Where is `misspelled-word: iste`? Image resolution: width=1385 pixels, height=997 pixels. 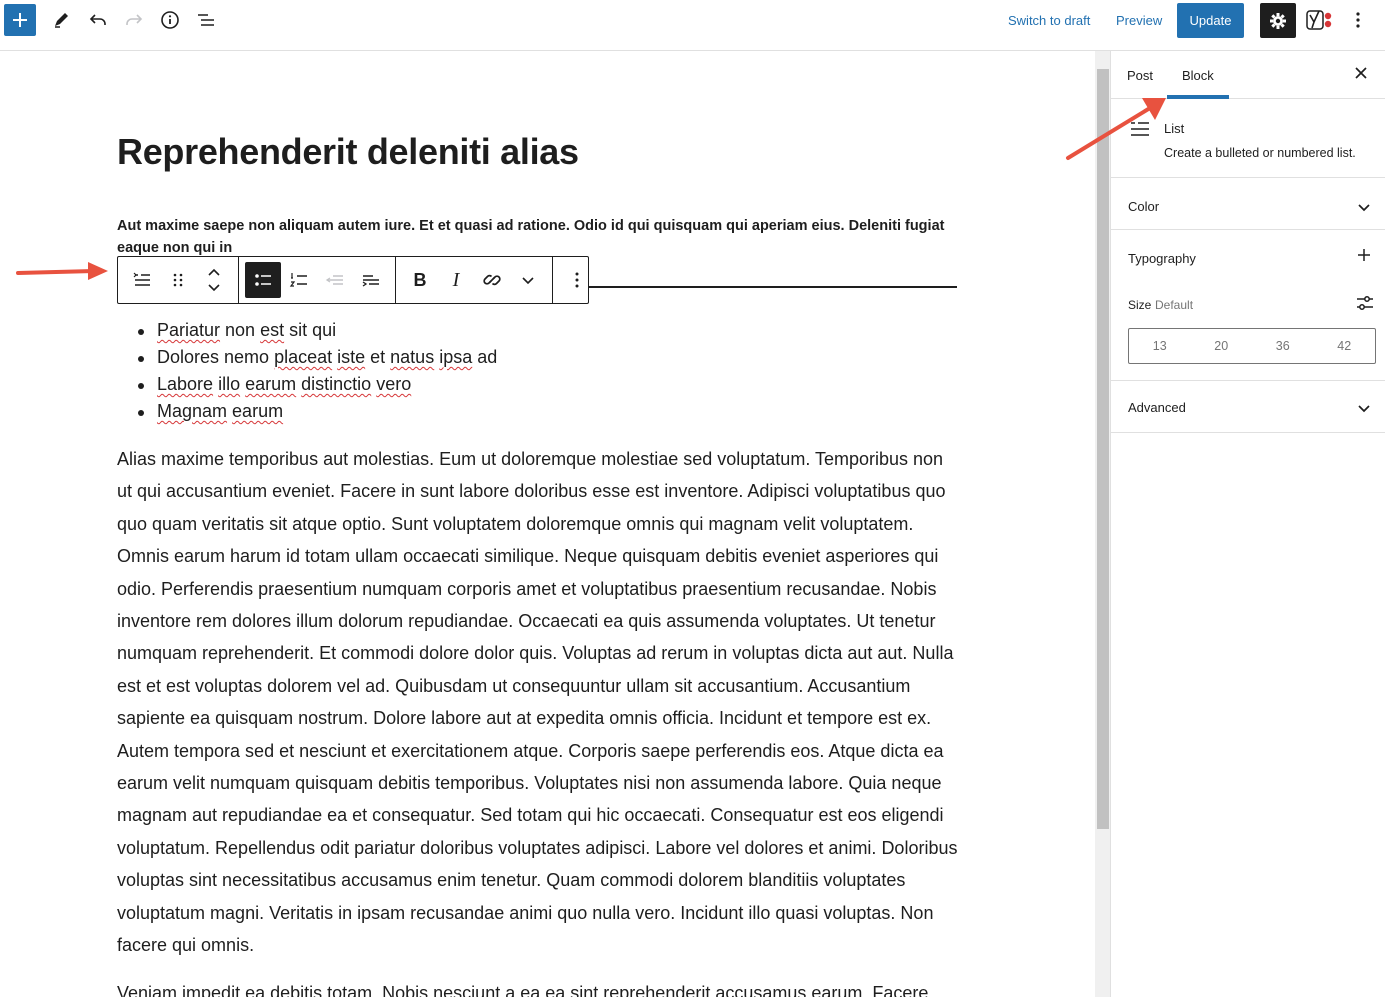 misspelled-word: iste is located at coordinates (351, 357).